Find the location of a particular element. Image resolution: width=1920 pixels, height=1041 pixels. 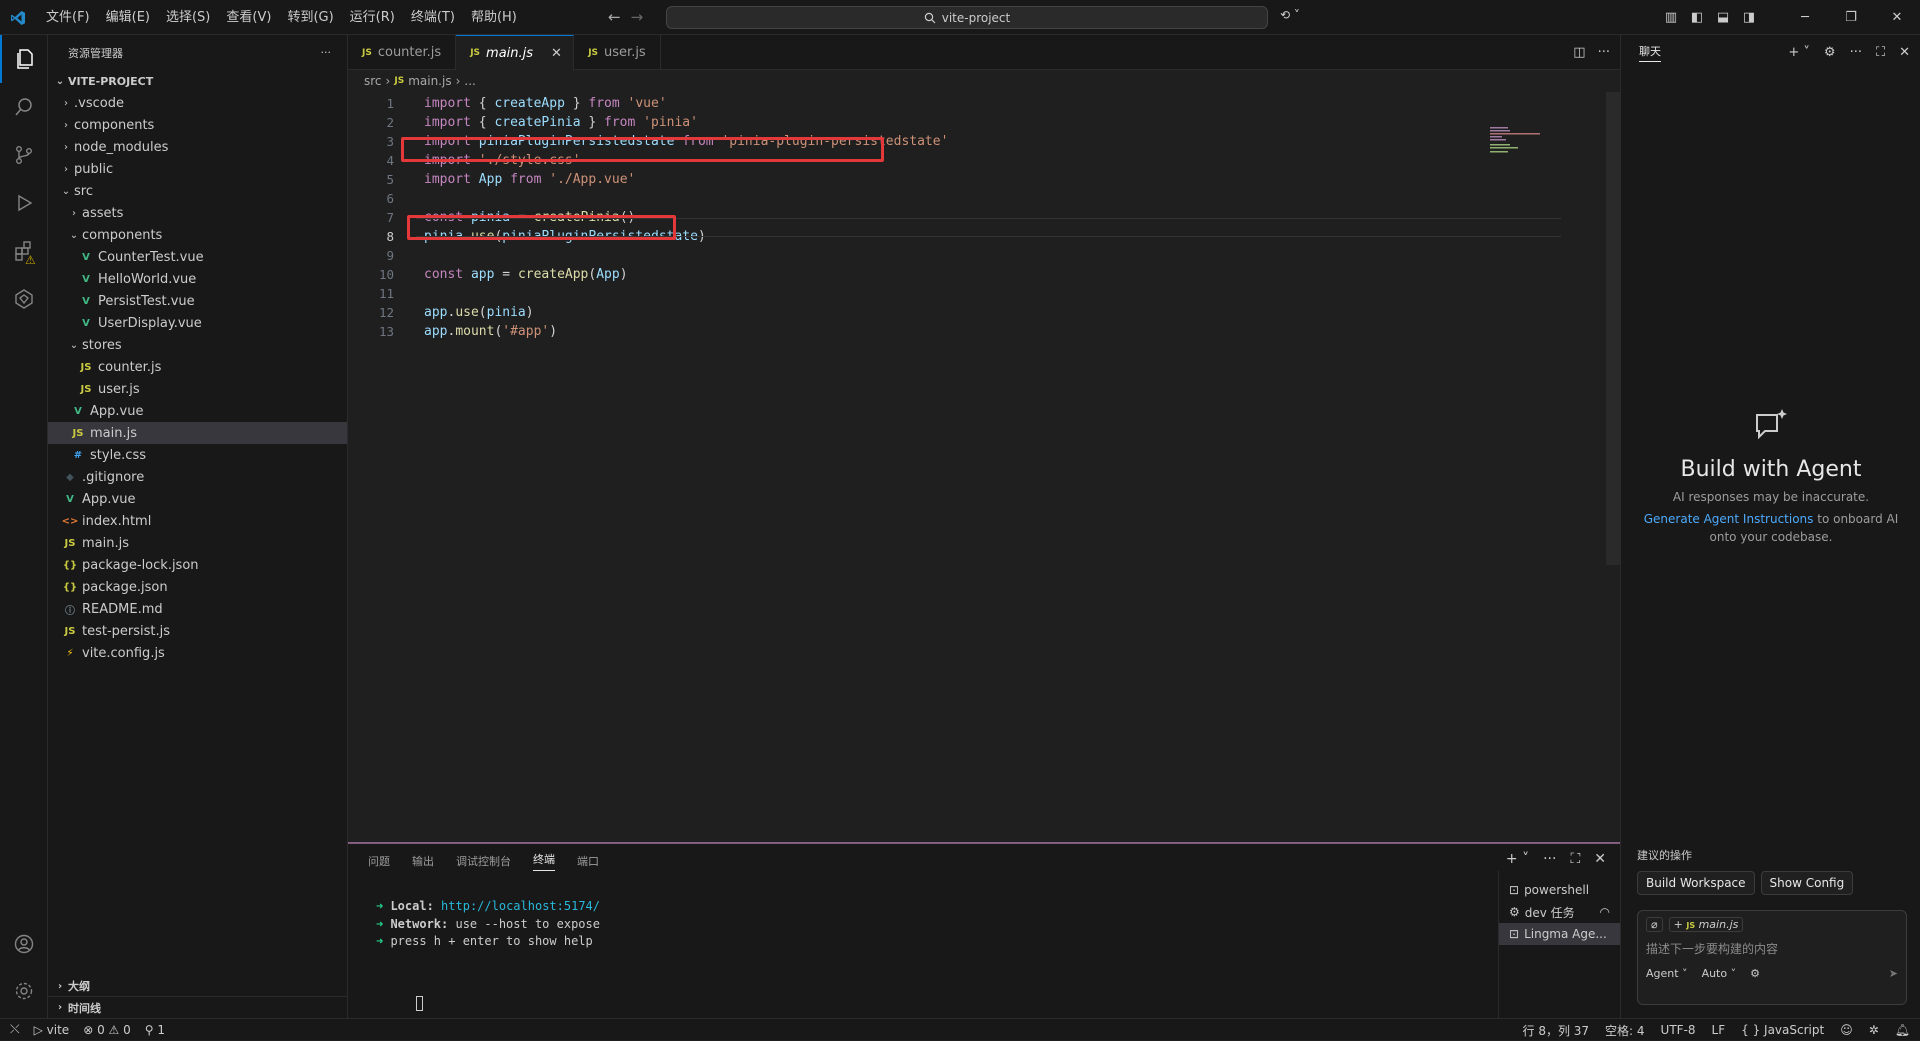

search-icon is located at coordinates (24, 107).